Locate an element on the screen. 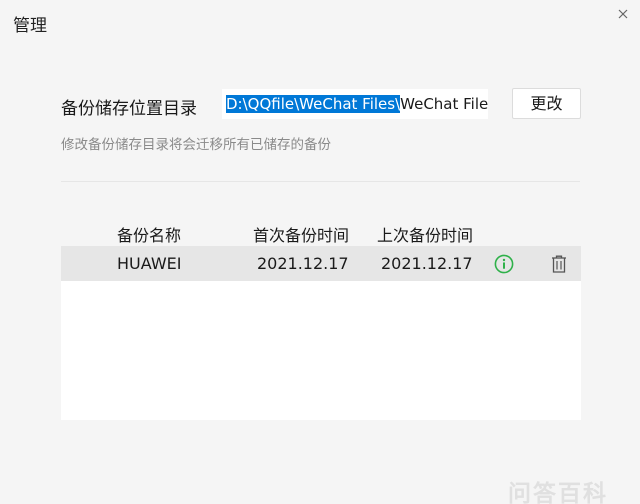 The image size is (640, 504). column-header-name: 备份名称 is located at coordinates (149, 235).